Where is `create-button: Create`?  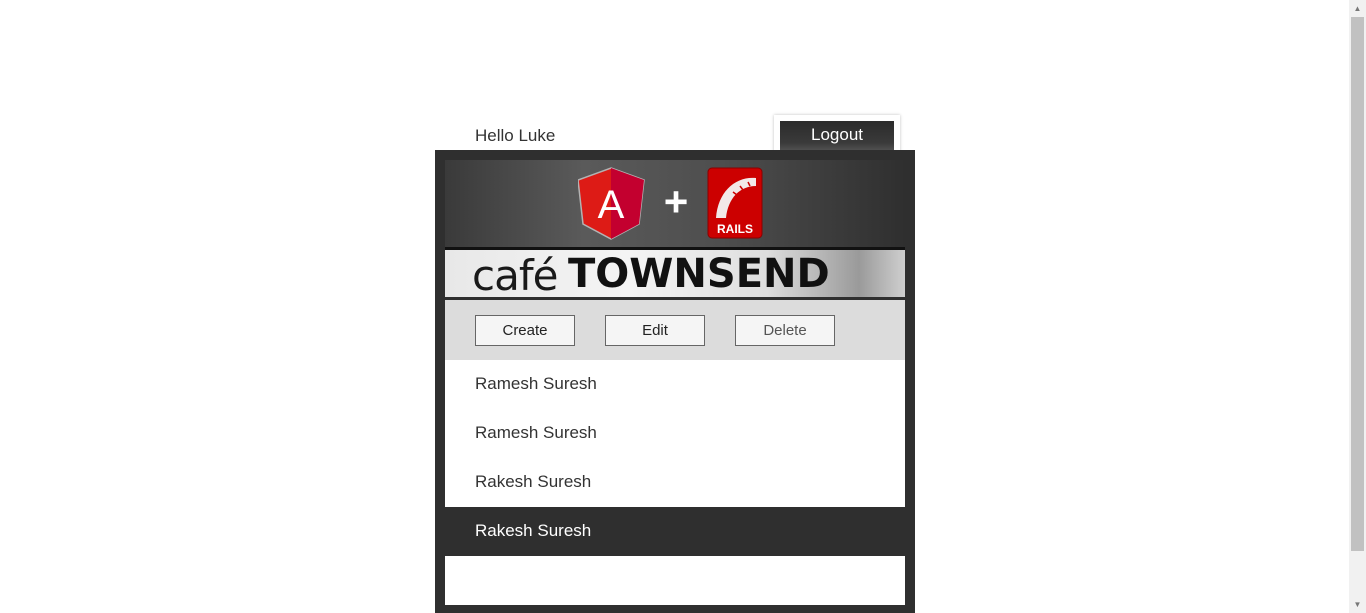 create-button: Create is located at coordinates (525, 330).